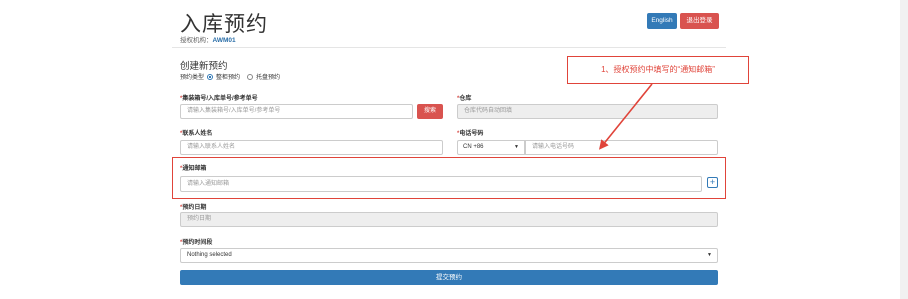  What do you see at coordinates (224, 40) in the screenshot?
I see `org-code: AWM01` at bounding box center [224, 40].